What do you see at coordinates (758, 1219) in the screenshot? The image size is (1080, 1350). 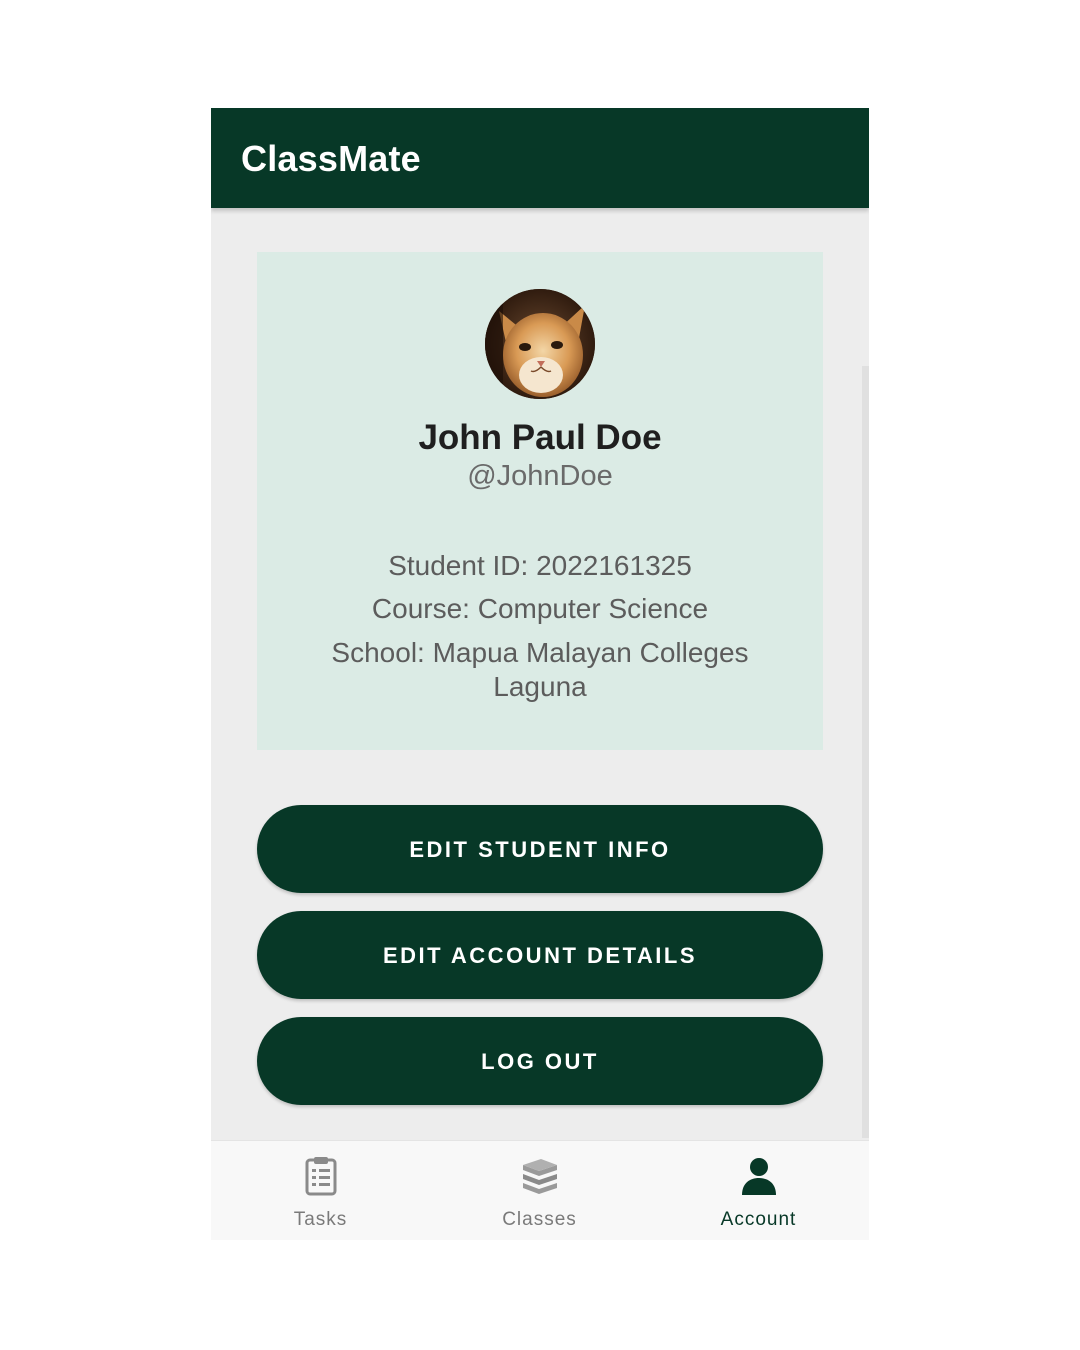 I see `nav-label-account: Account` at bounding box center [758, 1219].